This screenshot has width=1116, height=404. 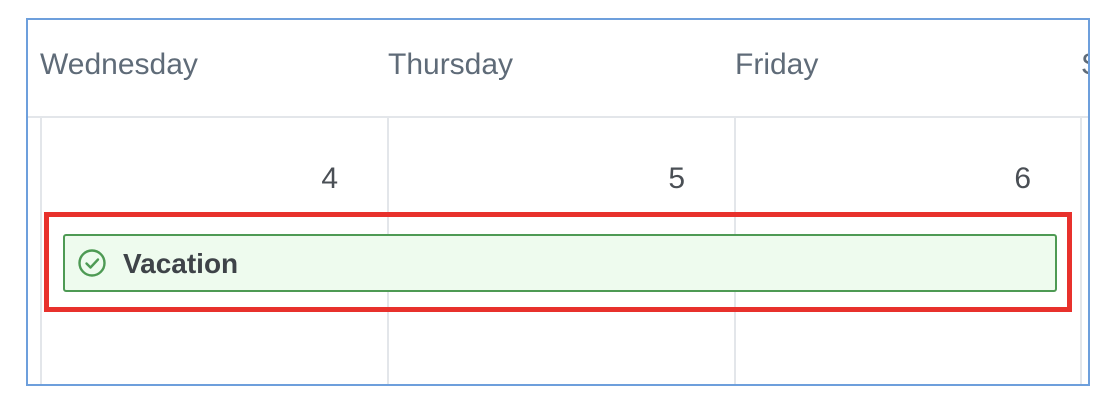 What do you see at coordinates (318, 179) in the screenshot?
I see `date-cell-wednesday: 4` at bounding box center [318, 179].